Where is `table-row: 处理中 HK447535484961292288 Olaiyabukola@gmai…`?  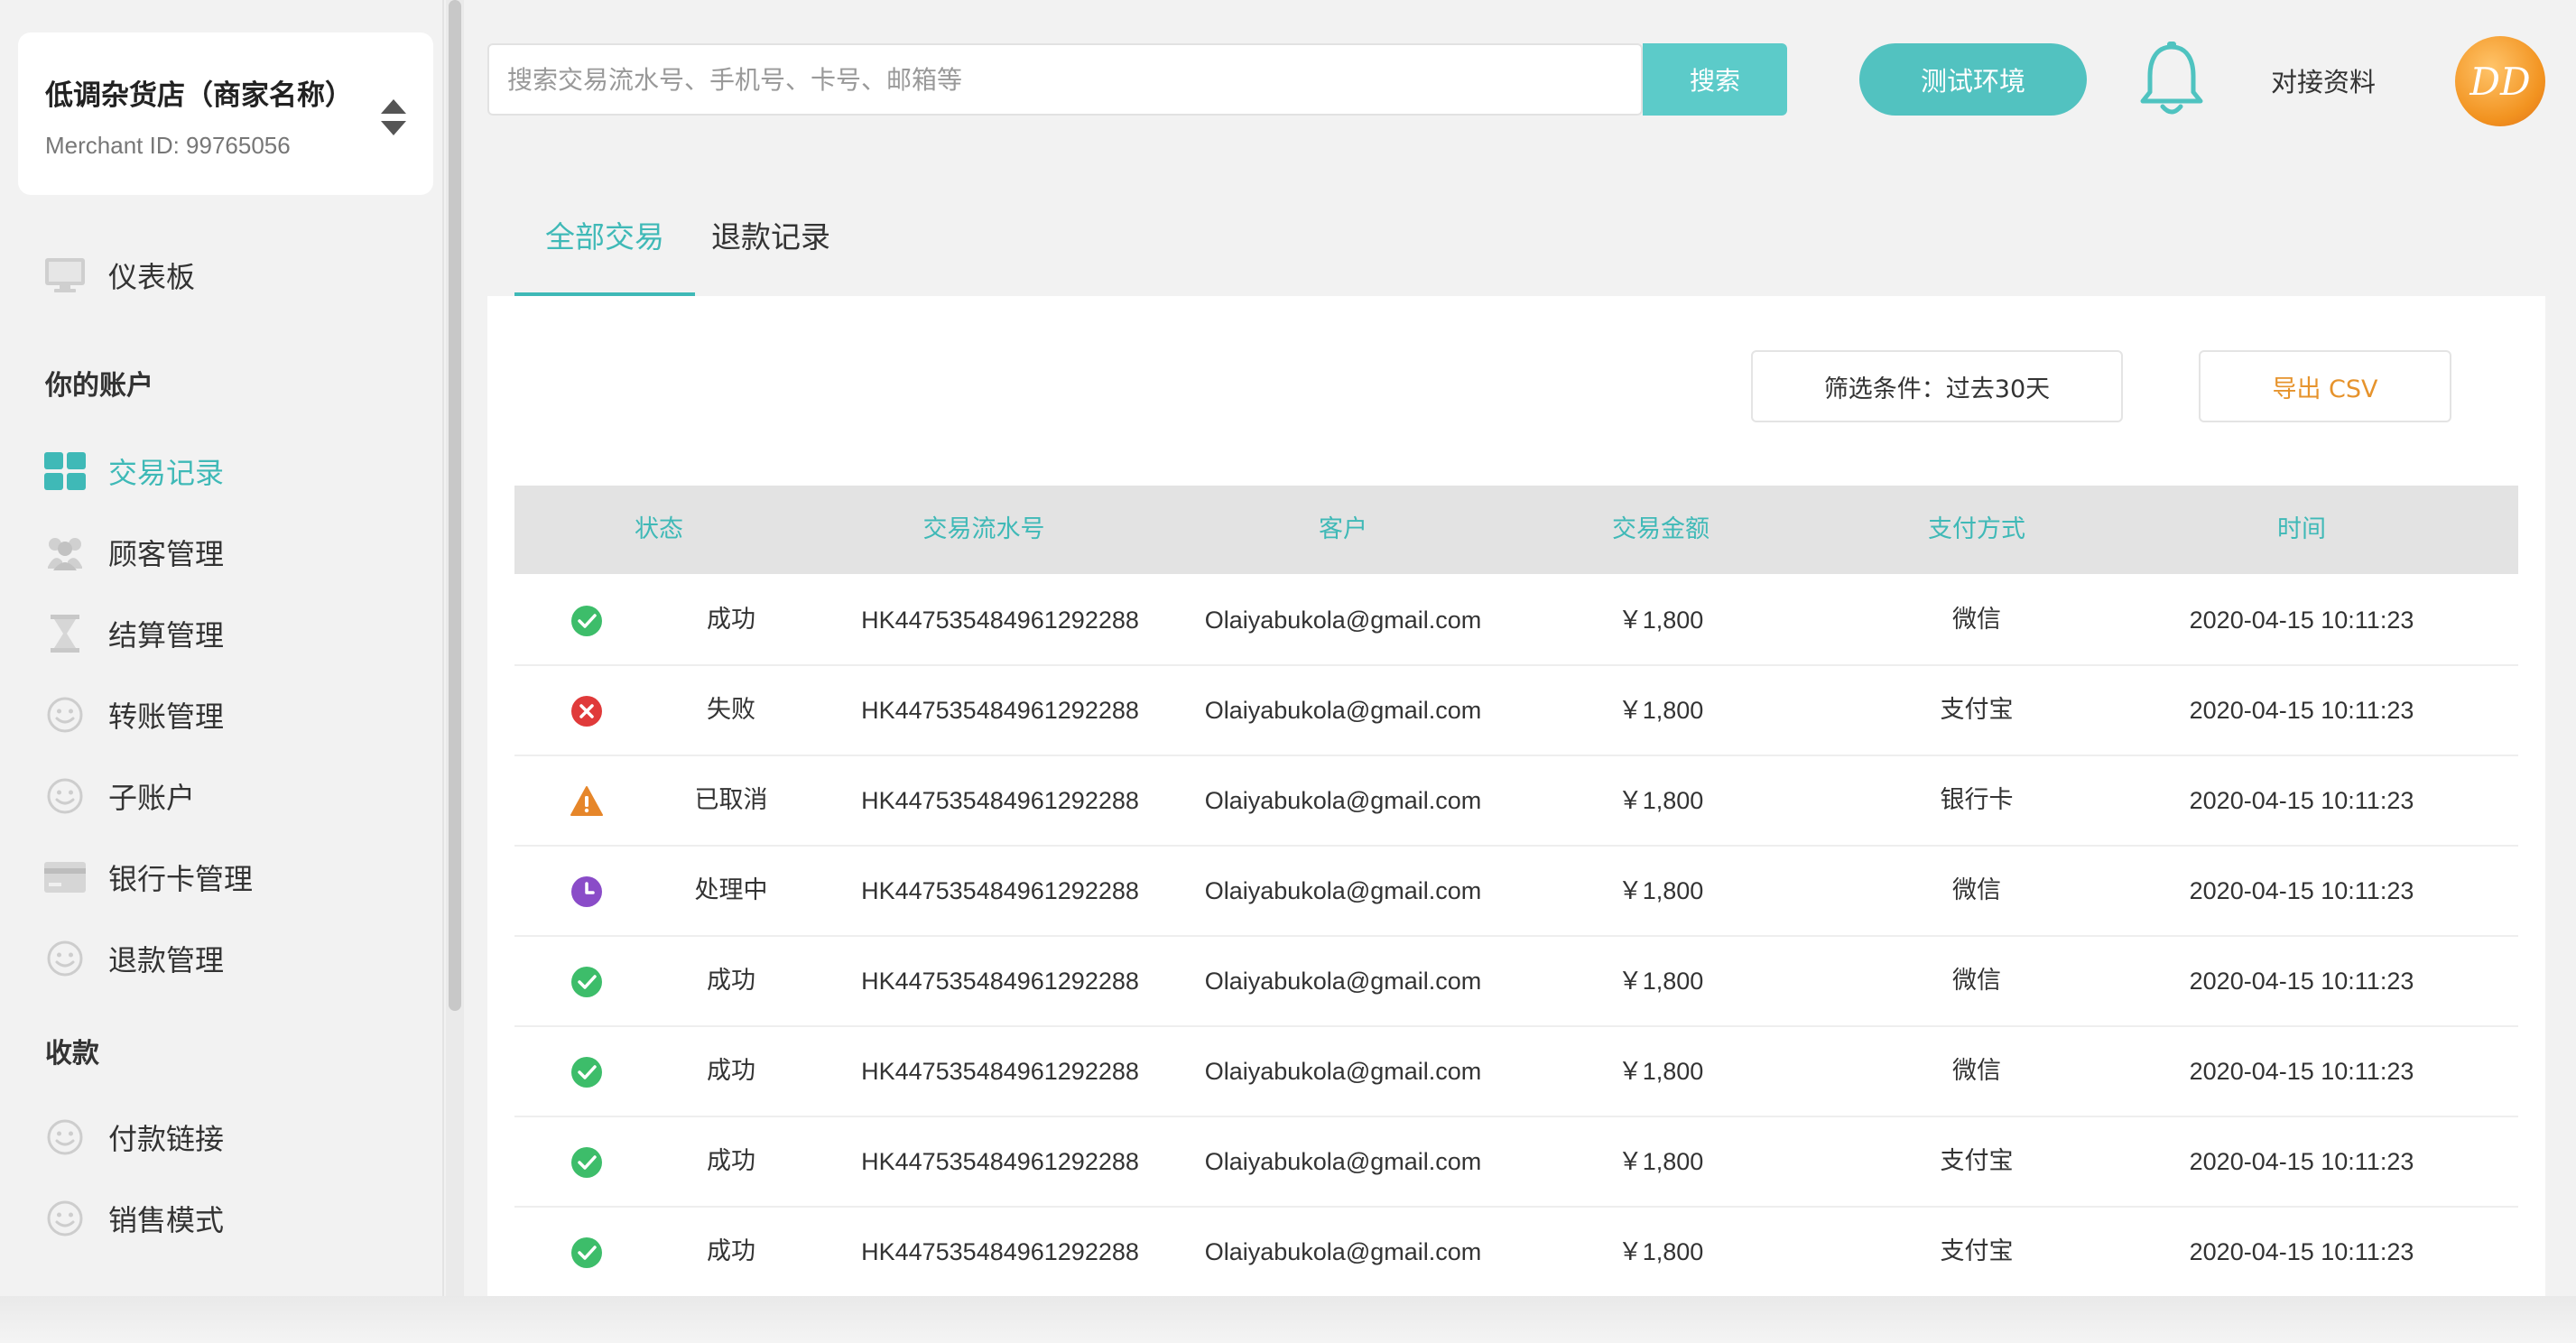 table-row: 处理中 HK447535484961292288 Olaiyabukola@gmai… is located at coordinates (1516, 892).